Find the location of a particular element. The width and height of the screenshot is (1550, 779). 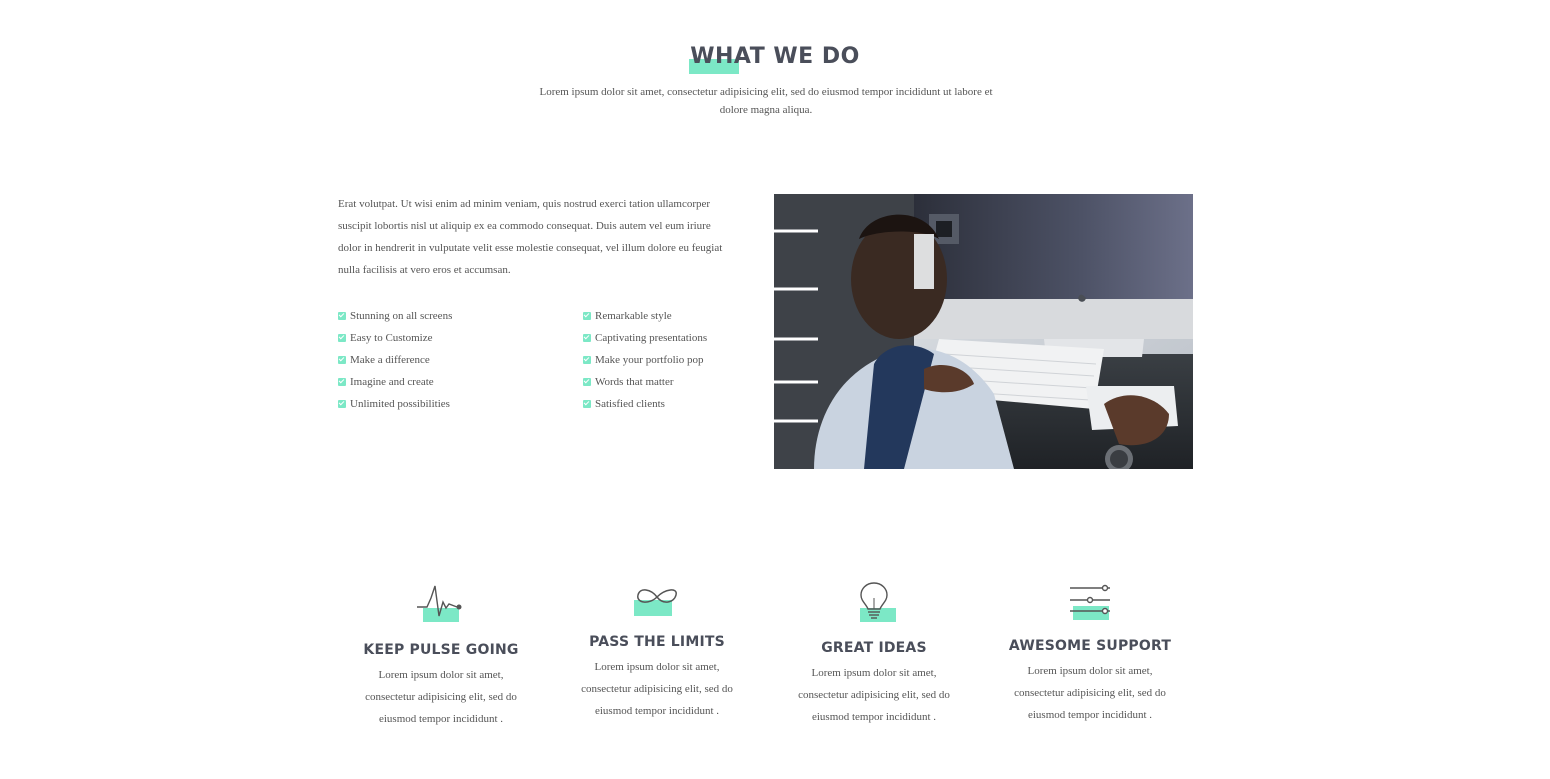

section-heading: WHAT WE DO is located at coordinates (775, 59).